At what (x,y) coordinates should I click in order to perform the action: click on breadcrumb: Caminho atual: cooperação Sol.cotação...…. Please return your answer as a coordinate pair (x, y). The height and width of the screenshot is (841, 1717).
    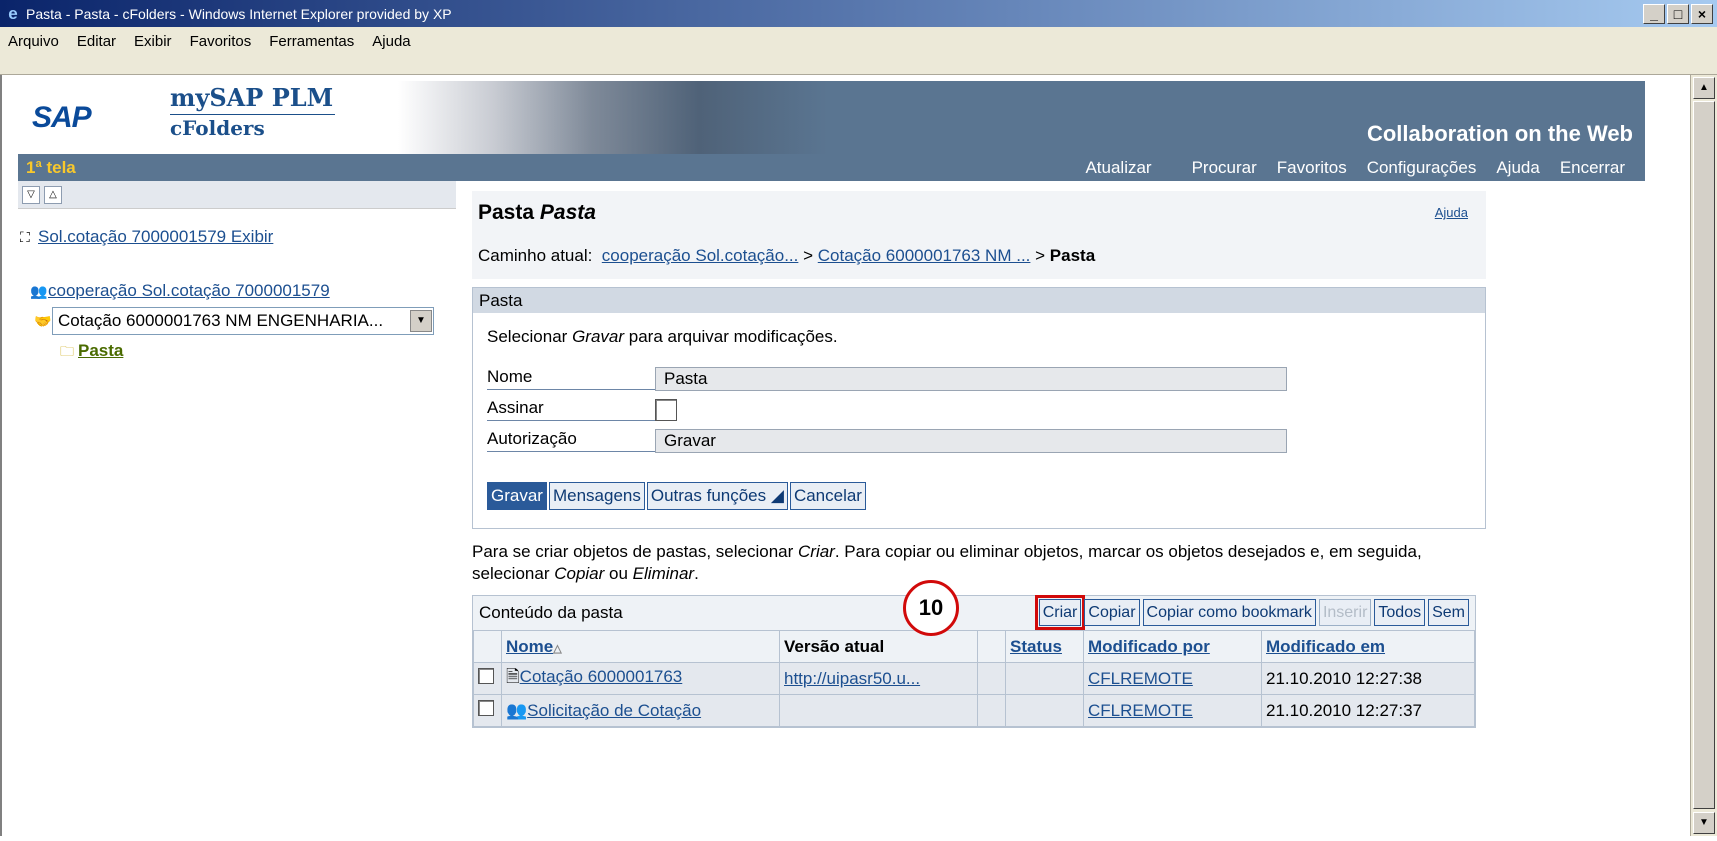
    Looking at the image, I should click on (787, 255).